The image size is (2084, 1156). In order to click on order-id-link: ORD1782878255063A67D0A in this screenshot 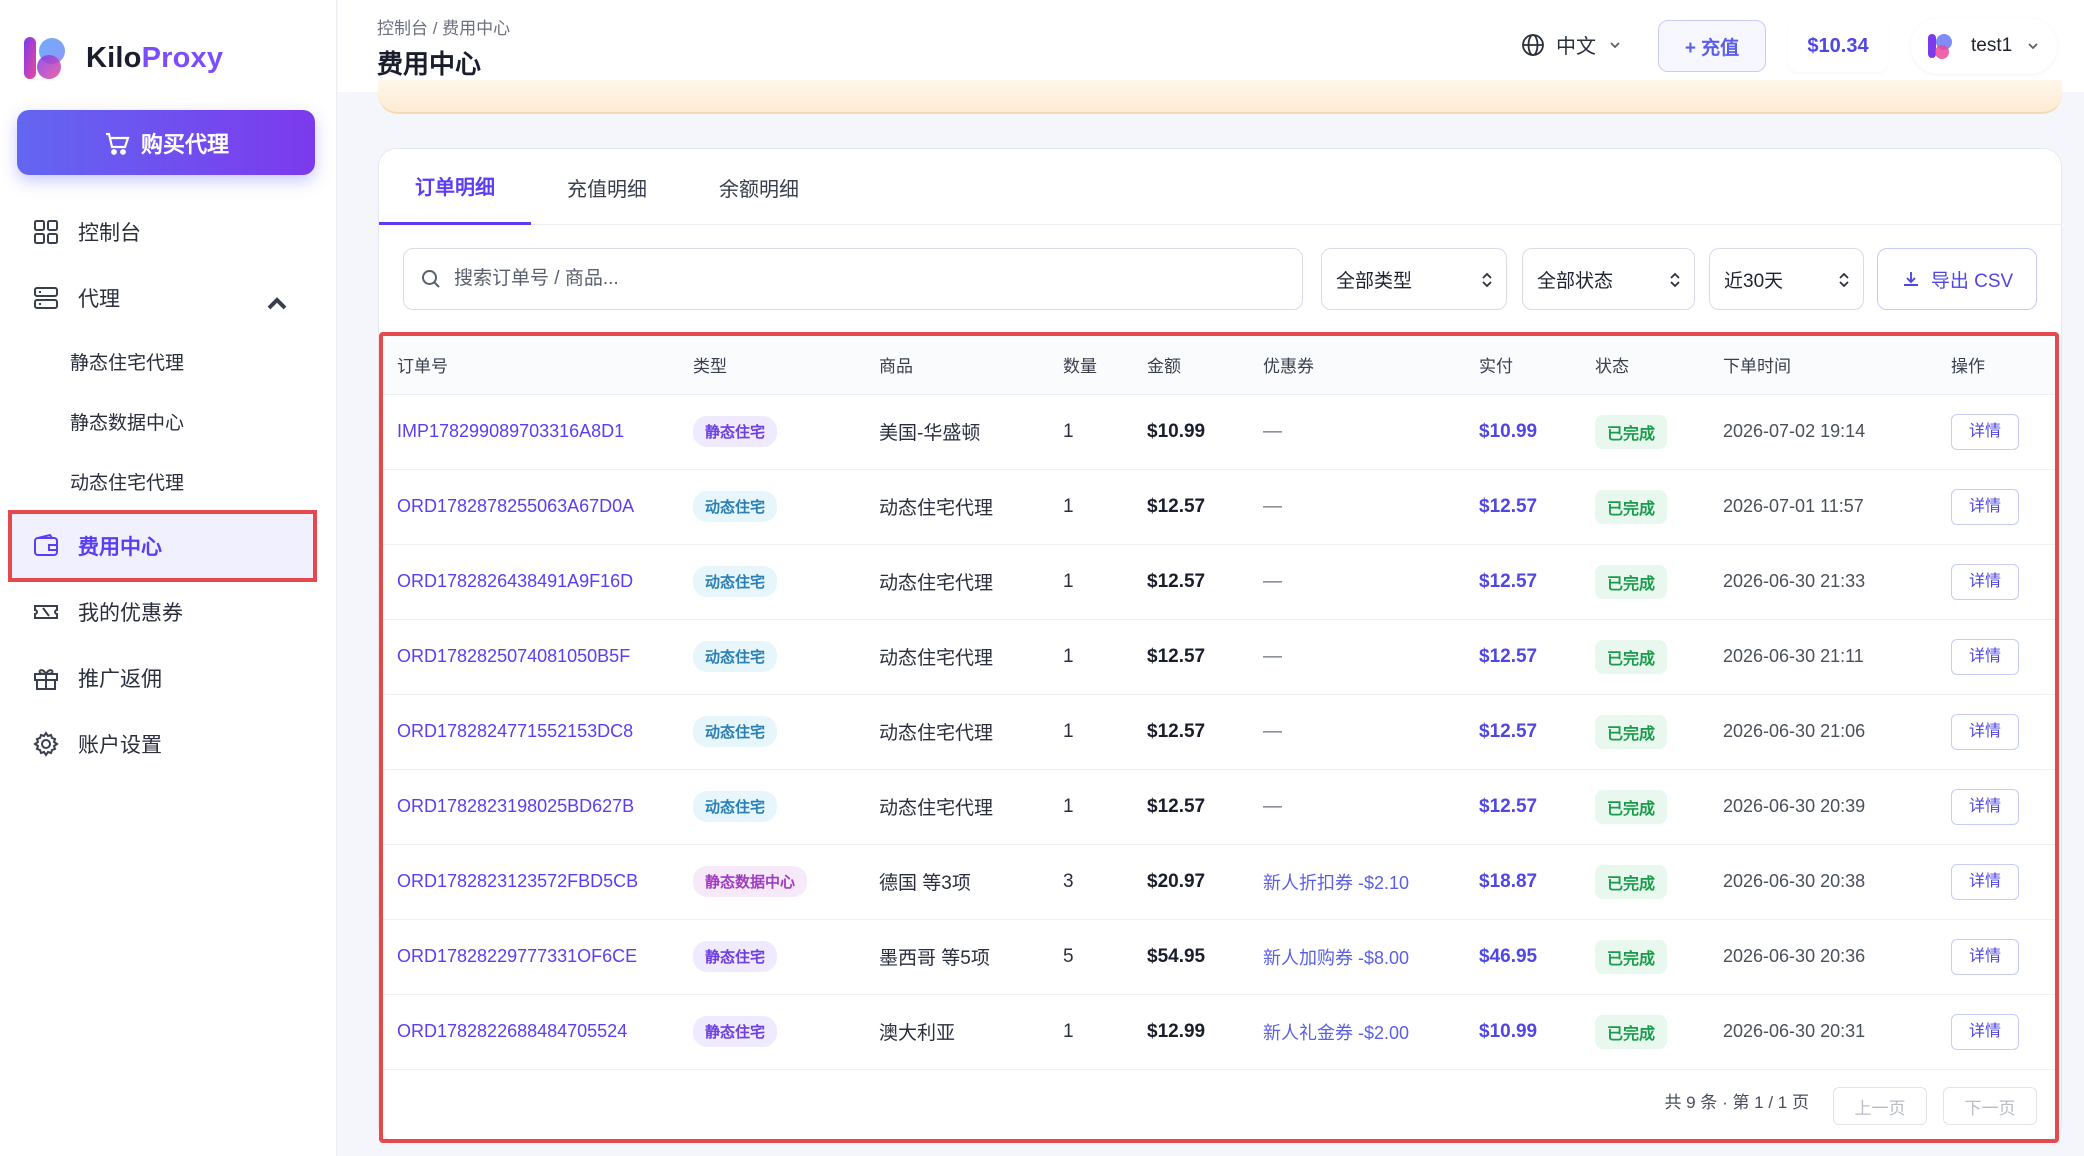, I will do `click(515, 506)`.